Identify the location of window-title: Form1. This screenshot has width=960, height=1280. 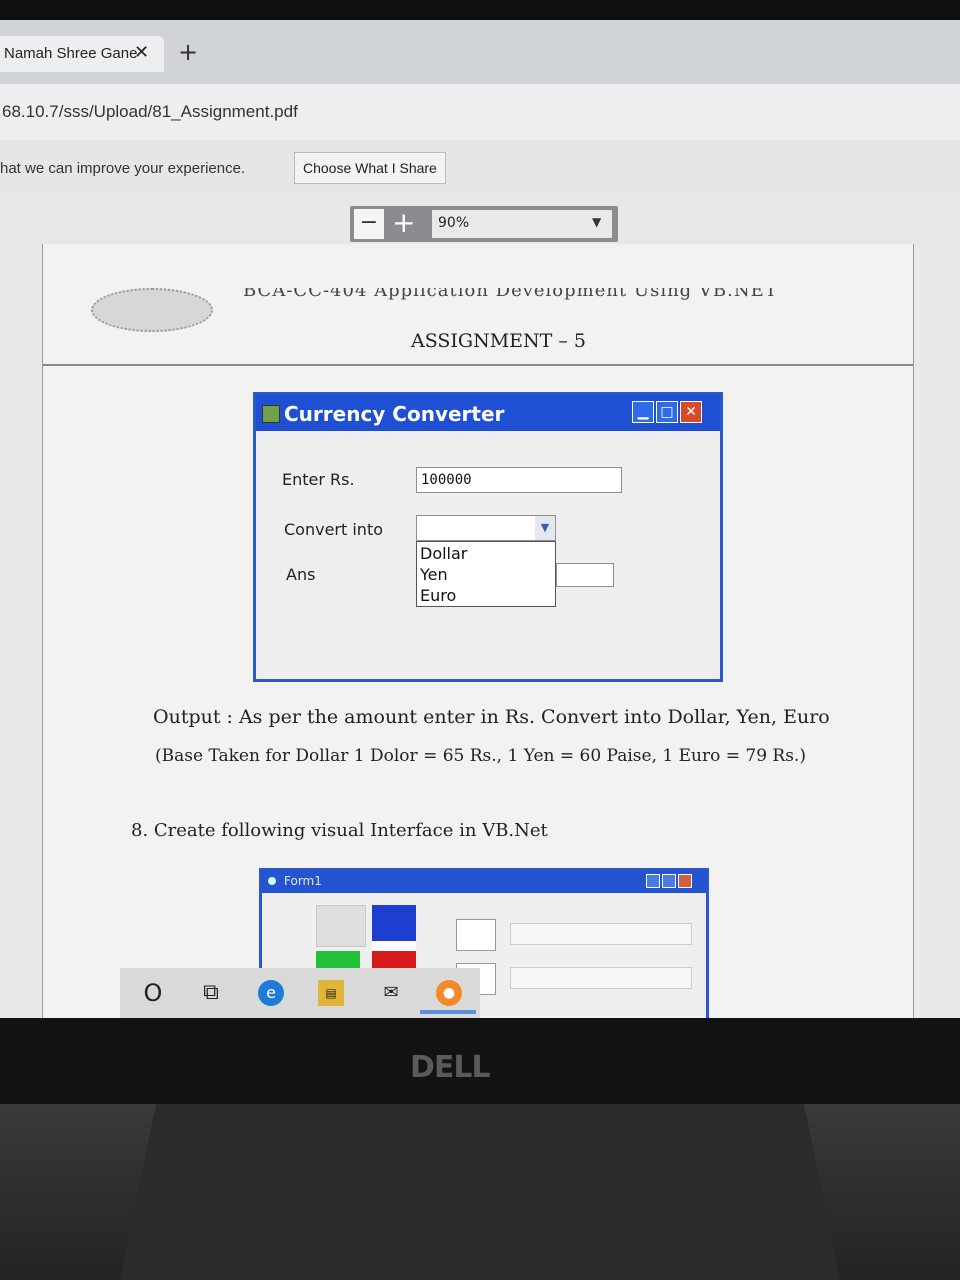
(303, 881).